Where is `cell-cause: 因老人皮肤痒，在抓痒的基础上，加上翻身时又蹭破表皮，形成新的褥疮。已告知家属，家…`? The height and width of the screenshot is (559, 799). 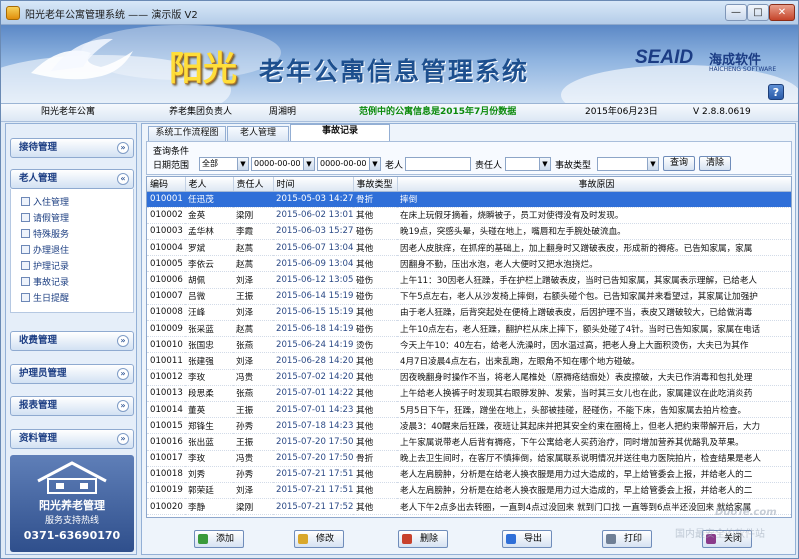 cell-cause: 因老人皮肤痒，在抓痒的基础上，加上翻身时又蹭破表皮，形成新的褥疮。已告知家属，家… is located at coordinates (594, 248).